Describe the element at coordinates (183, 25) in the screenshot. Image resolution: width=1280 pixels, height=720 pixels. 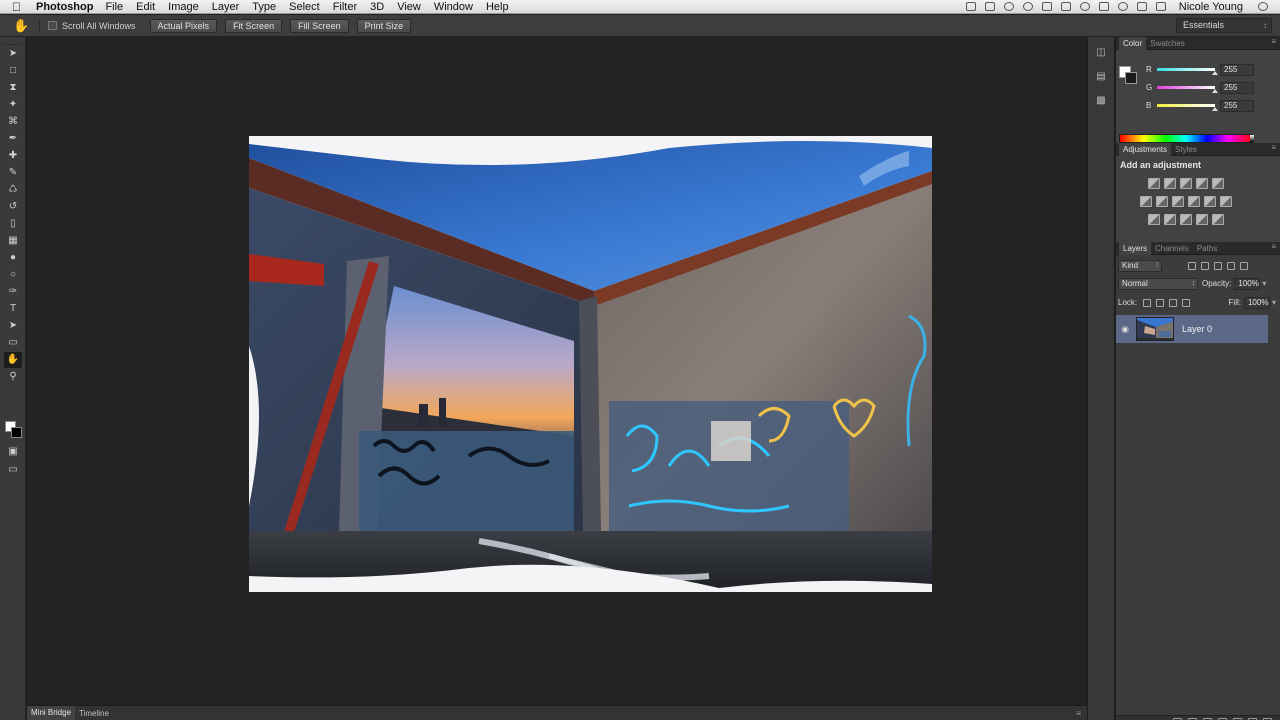
I see `actual-pixels-button: Actual Pixels` at that location.